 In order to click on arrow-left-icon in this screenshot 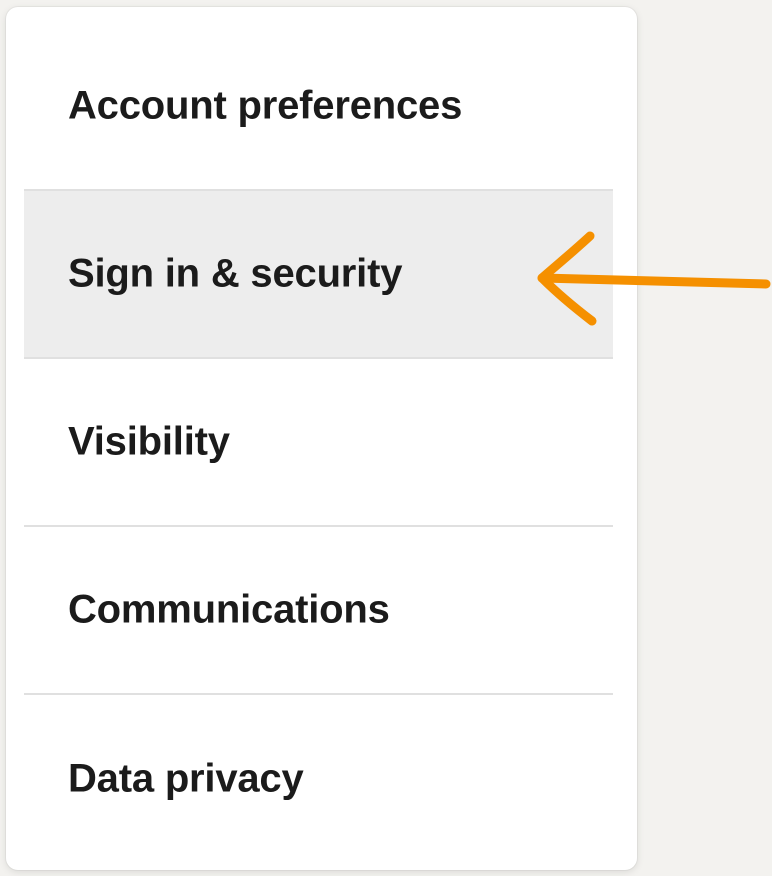, I will do `click(654, 278)`.